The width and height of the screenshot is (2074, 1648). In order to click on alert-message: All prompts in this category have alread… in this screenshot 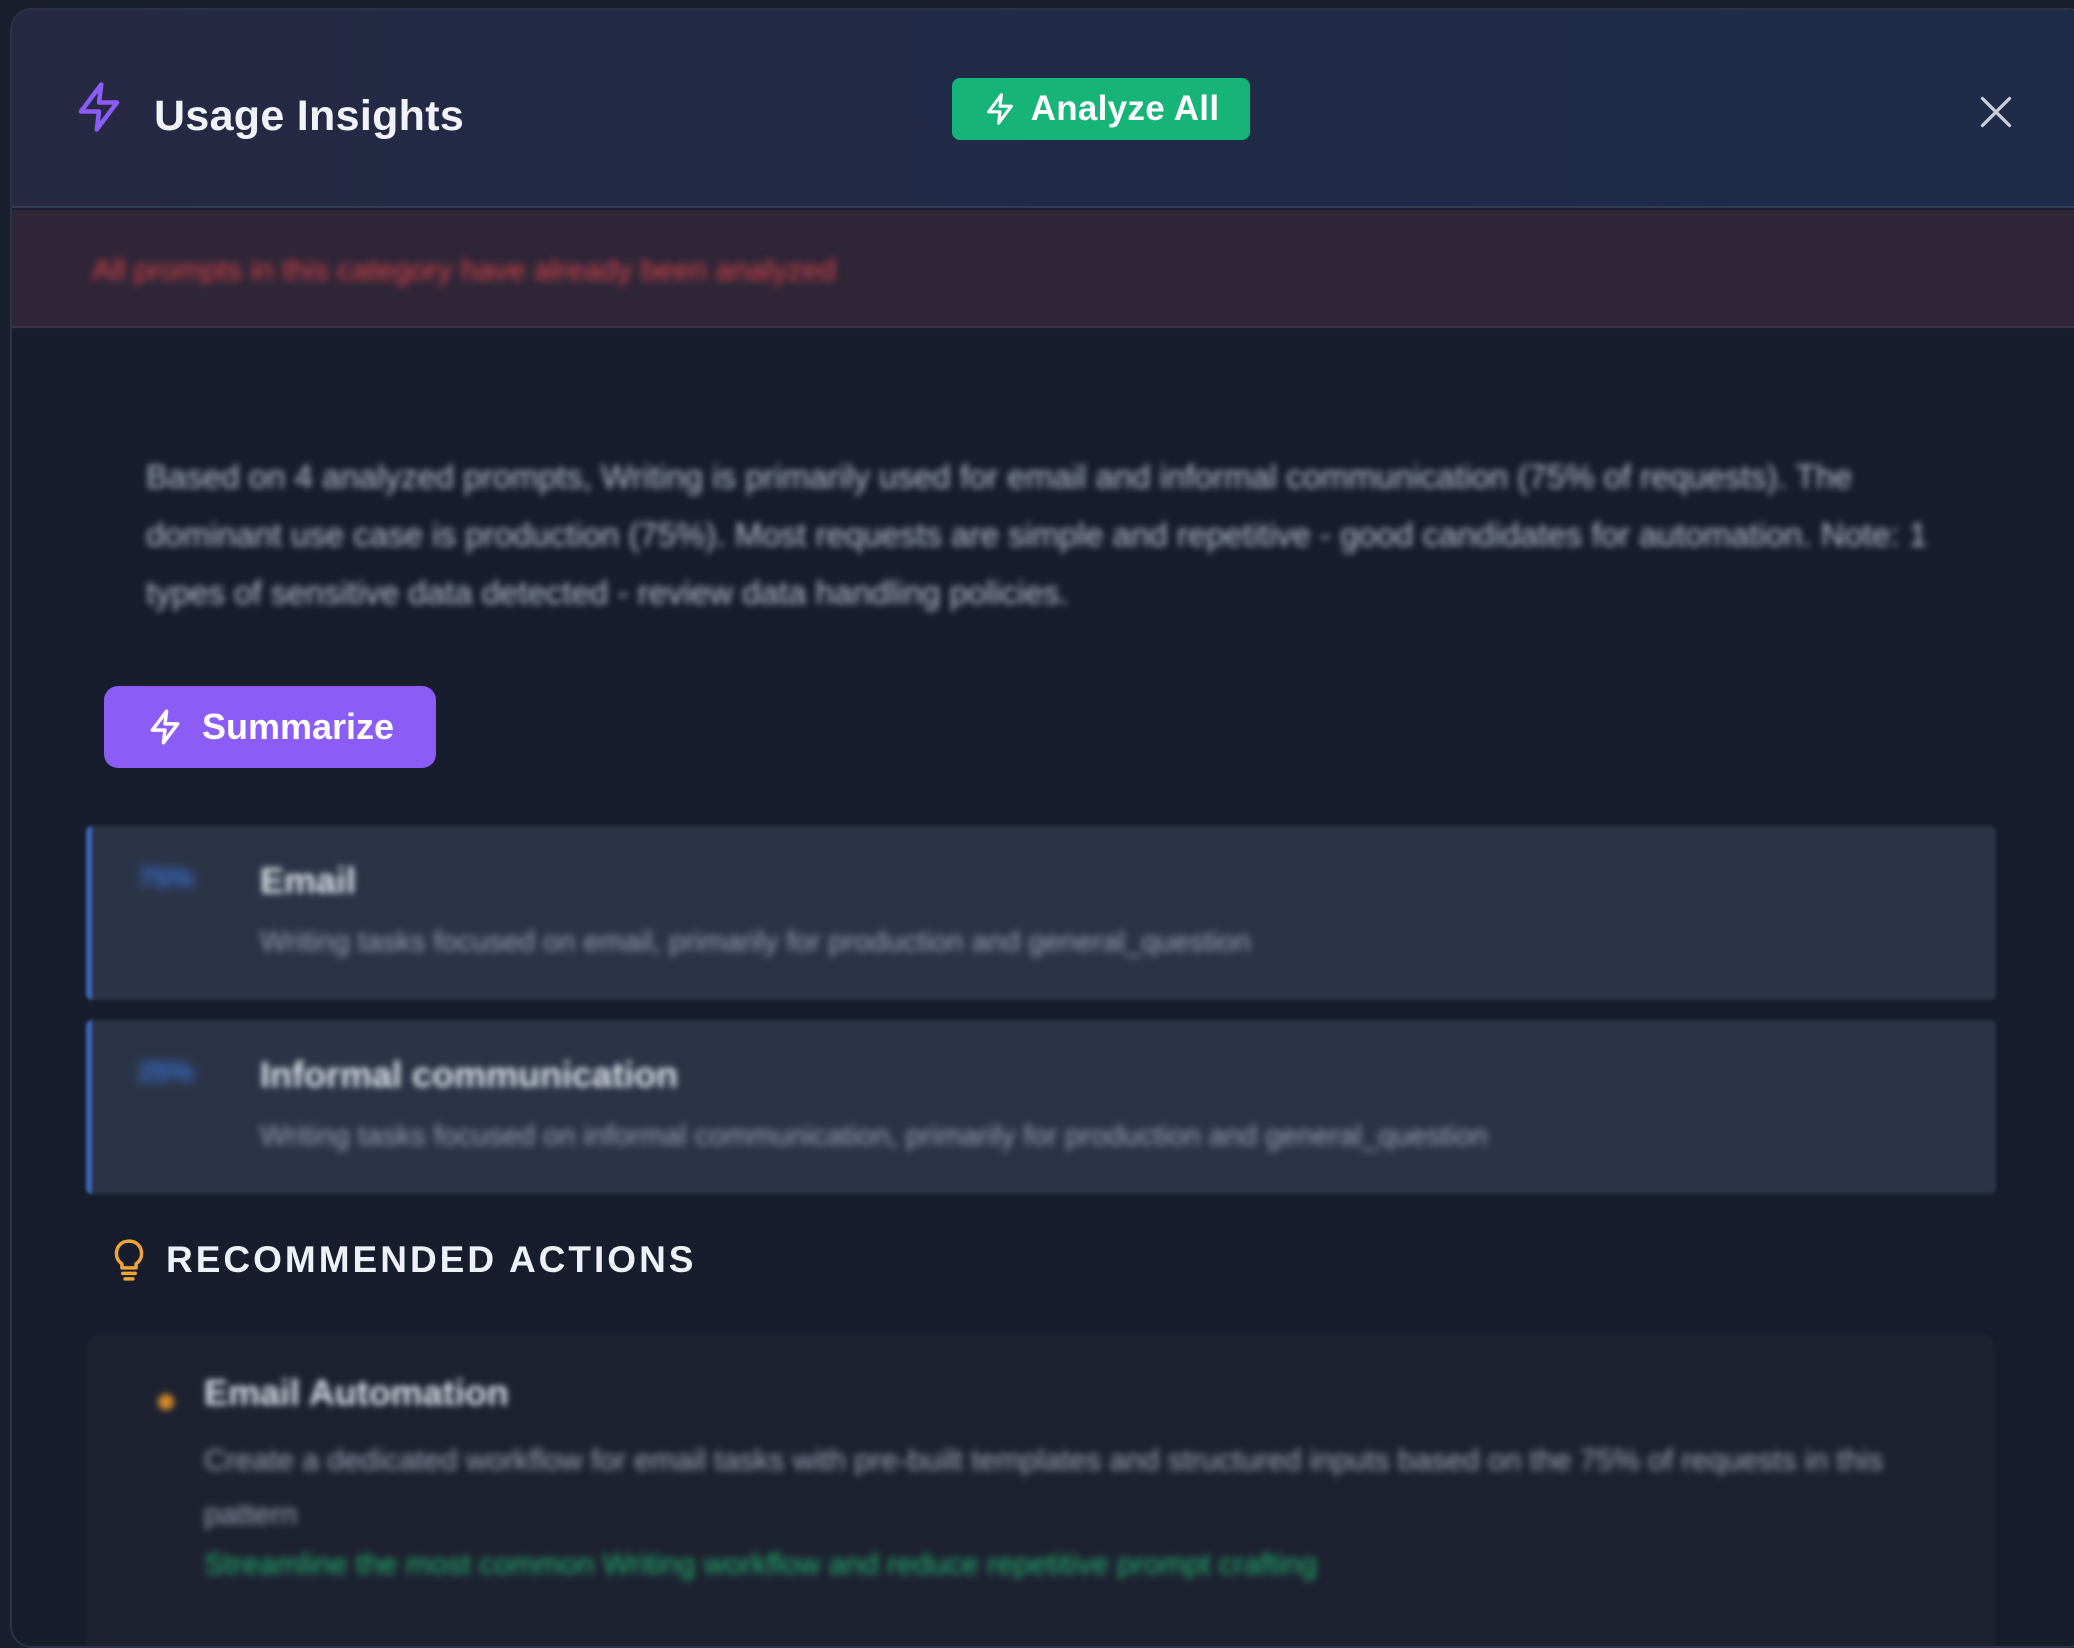, I will do `click(464, 270)`.